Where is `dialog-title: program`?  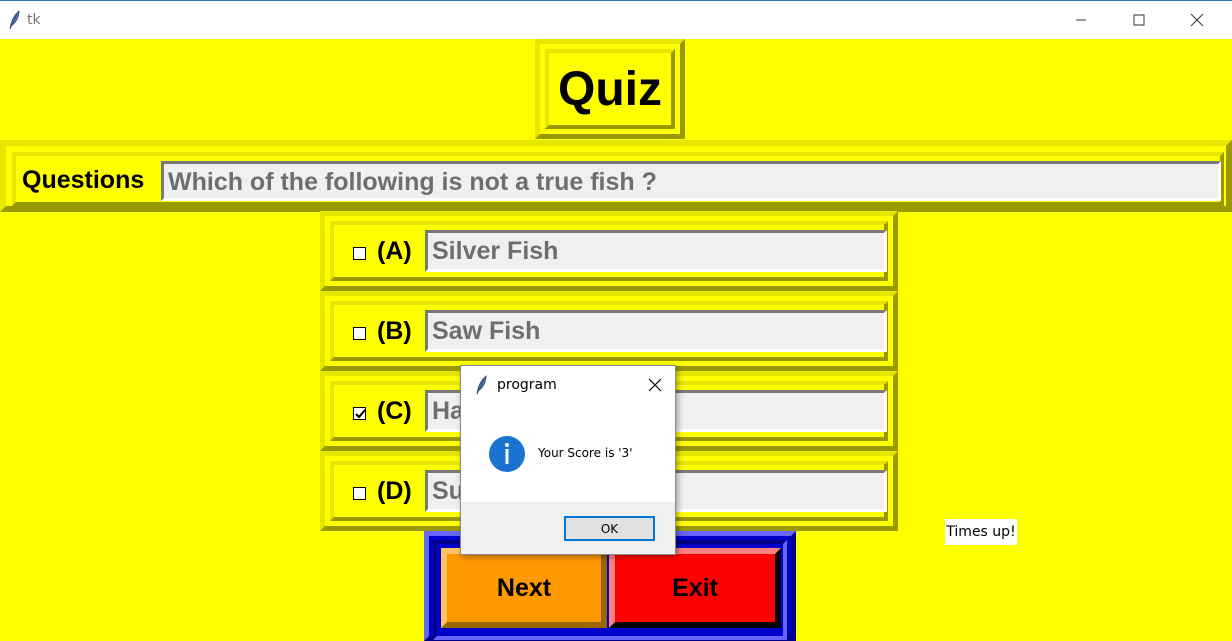 dialog-title: program is located at coordinates (527, 385).